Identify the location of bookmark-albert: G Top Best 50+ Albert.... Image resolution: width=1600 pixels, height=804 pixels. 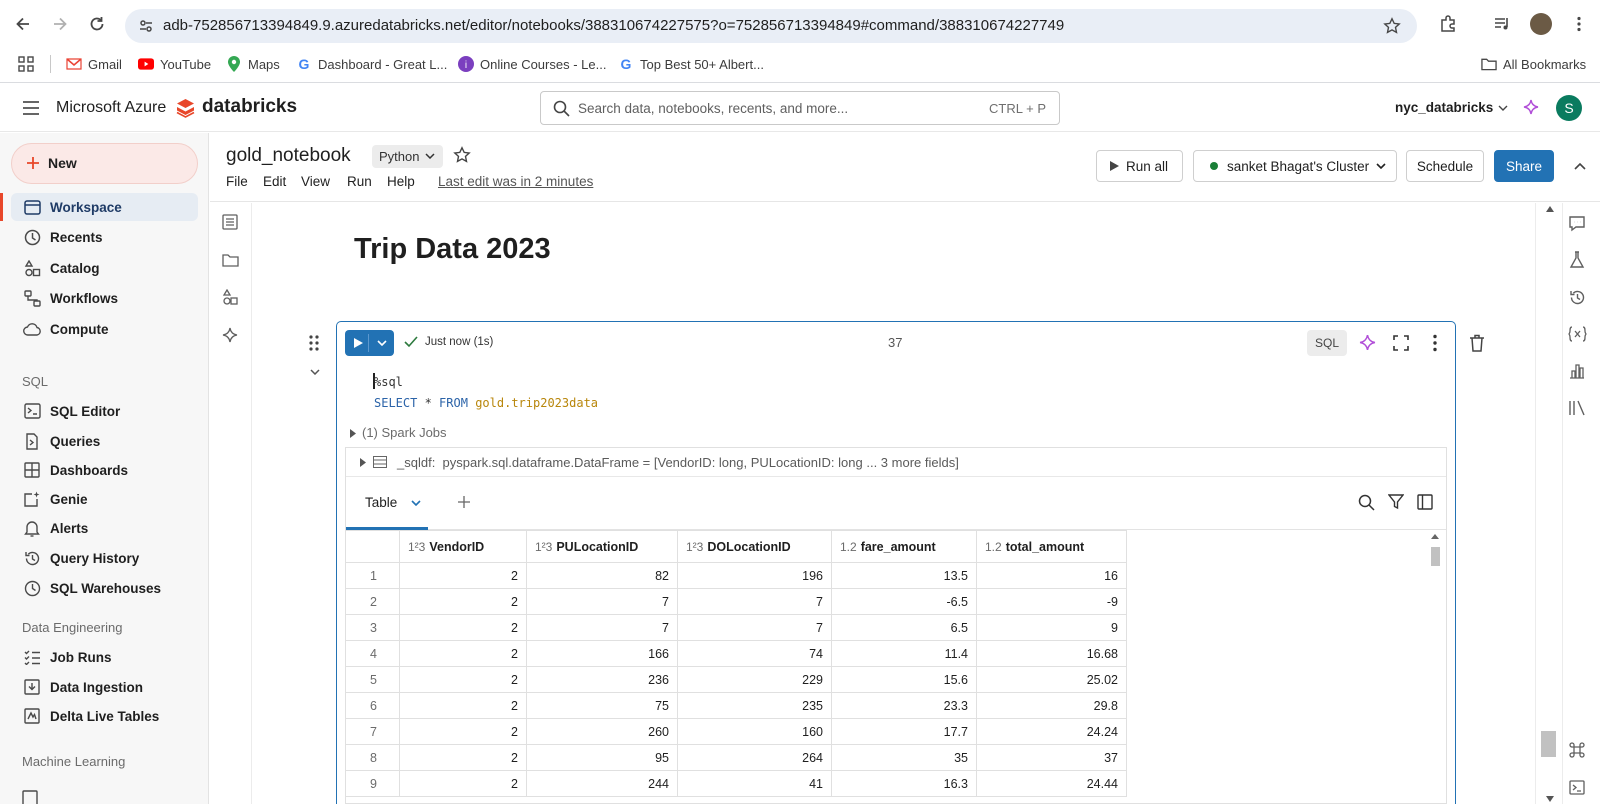
(691, 64).